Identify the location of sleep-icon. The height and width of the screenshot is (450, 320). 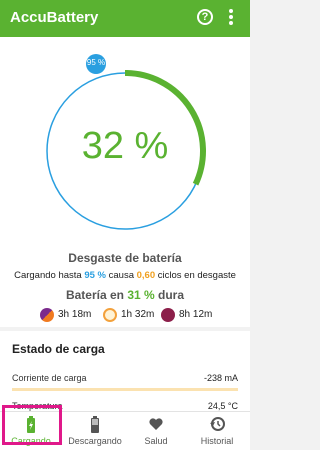
(168, 315).